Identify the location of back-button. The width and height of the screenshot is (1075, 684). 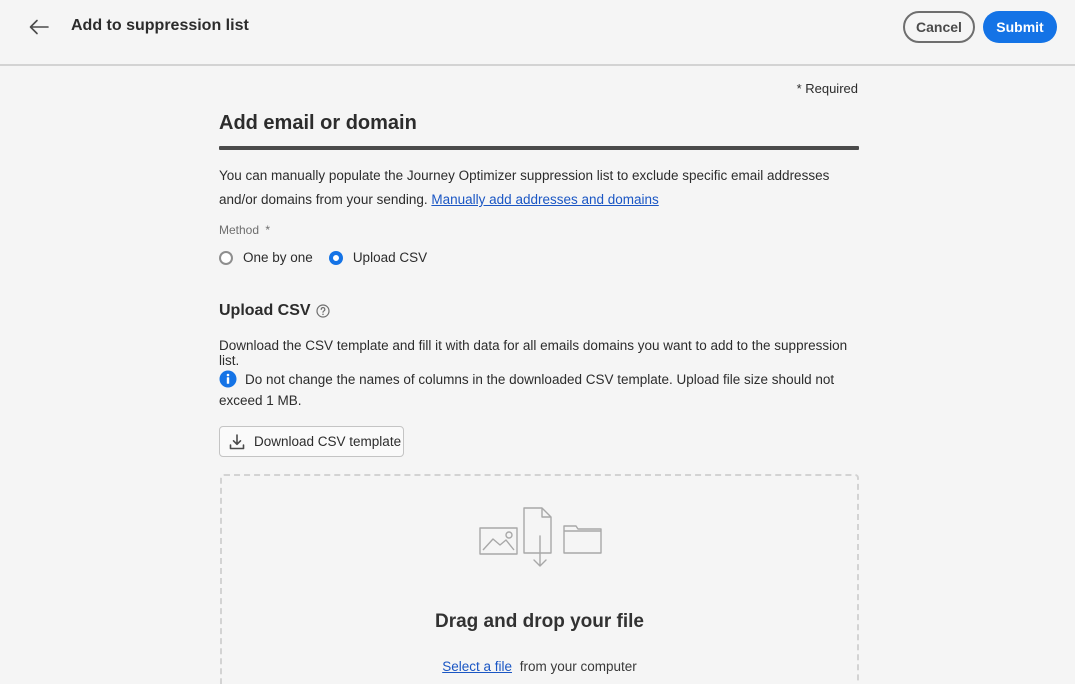
(39, 27).